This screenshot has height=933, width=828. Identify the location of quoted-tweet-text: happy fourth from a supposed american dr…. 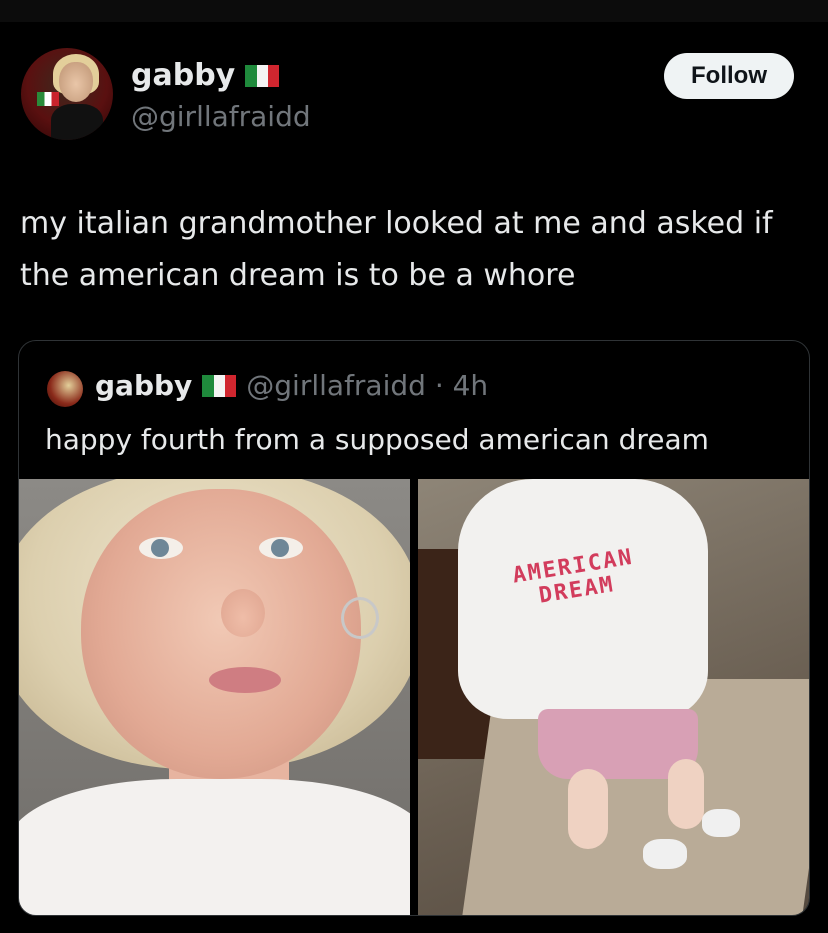
(377, 439).